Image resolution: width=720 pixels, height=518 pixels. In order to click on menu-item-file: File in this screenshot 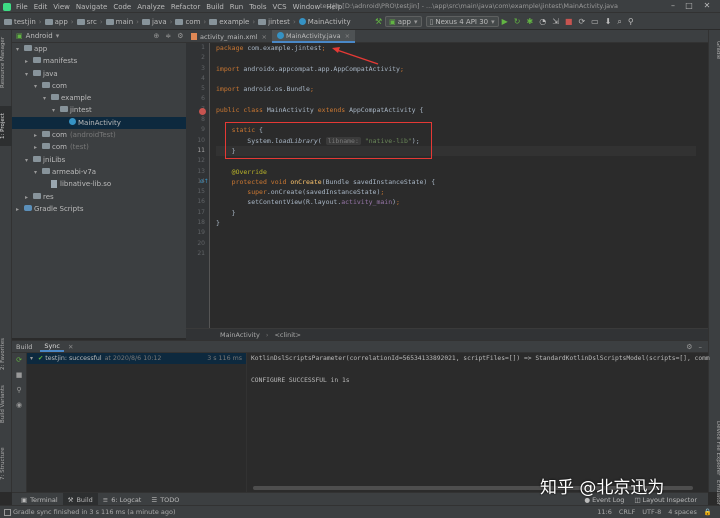, I will do `click(22, 7)`.